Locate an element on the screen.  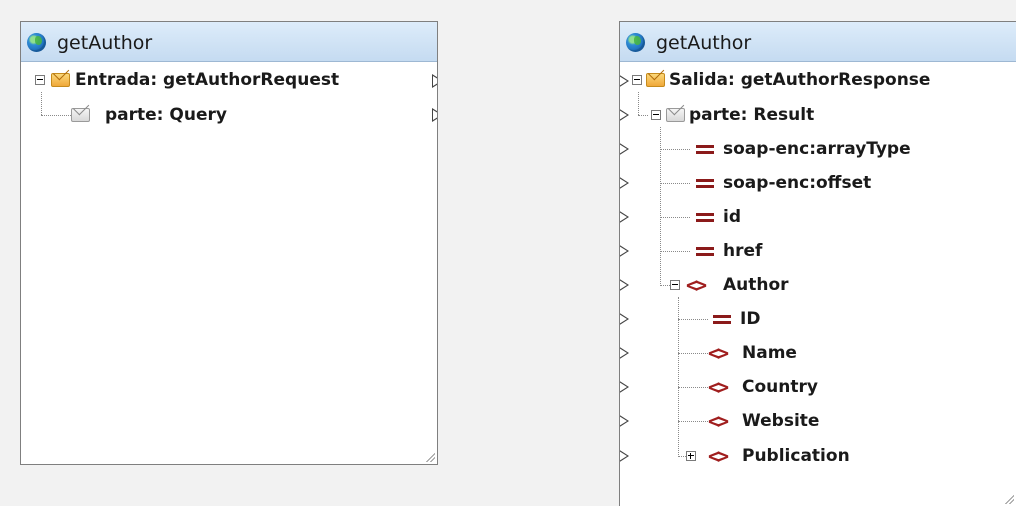
node-label: parte: Result is located at coordinates (752, 115).